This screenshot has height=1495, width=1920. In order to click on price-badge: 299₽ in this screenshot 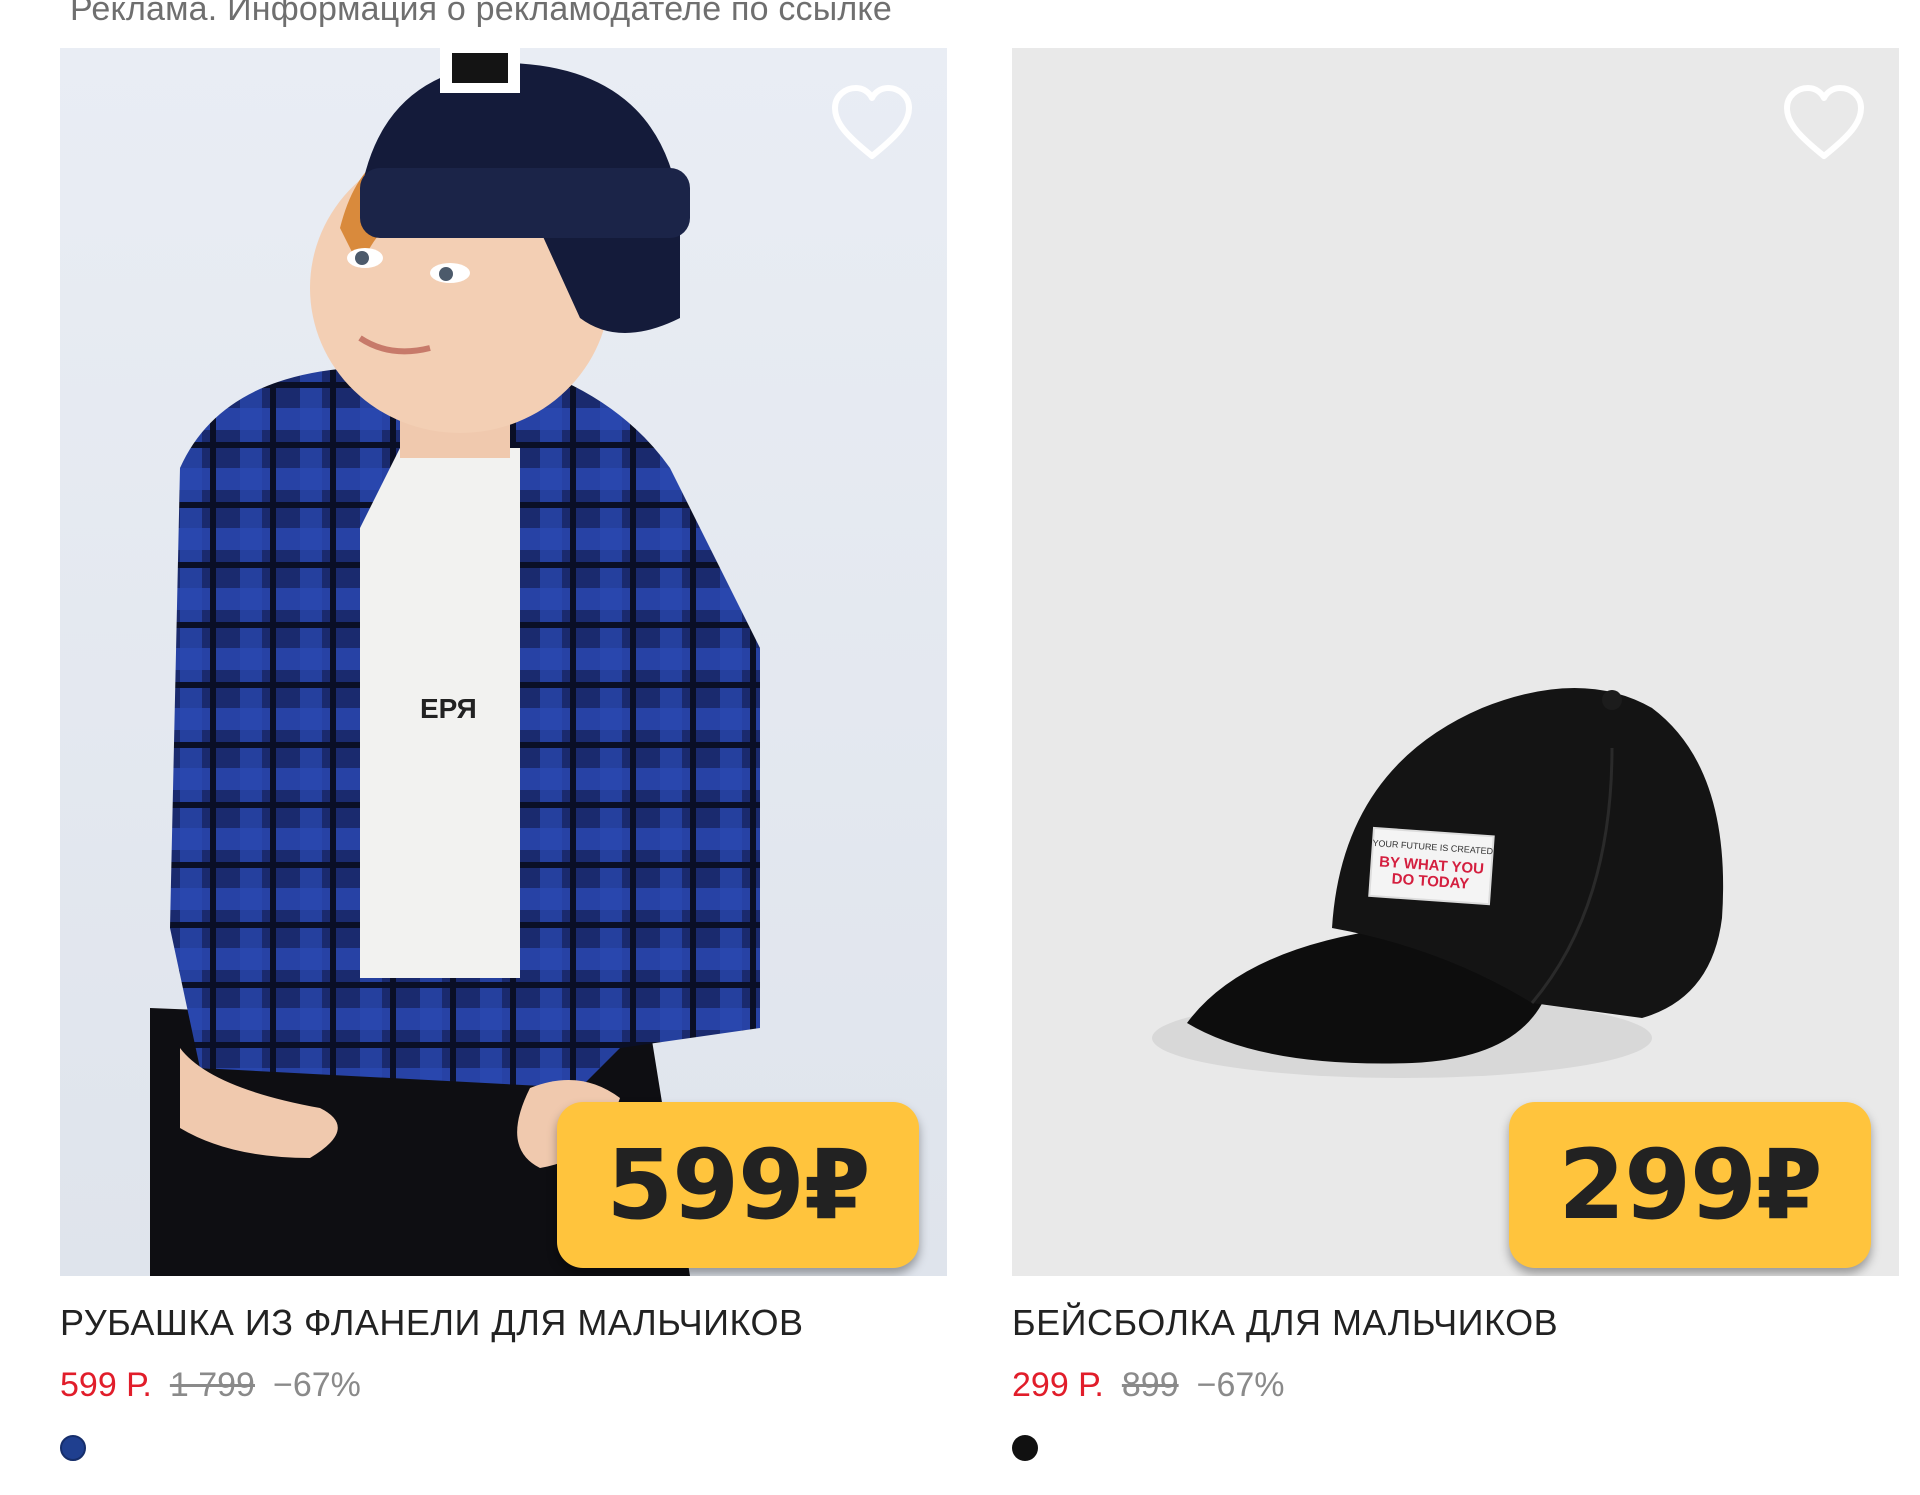, I will do `click(1690, 1185)`.